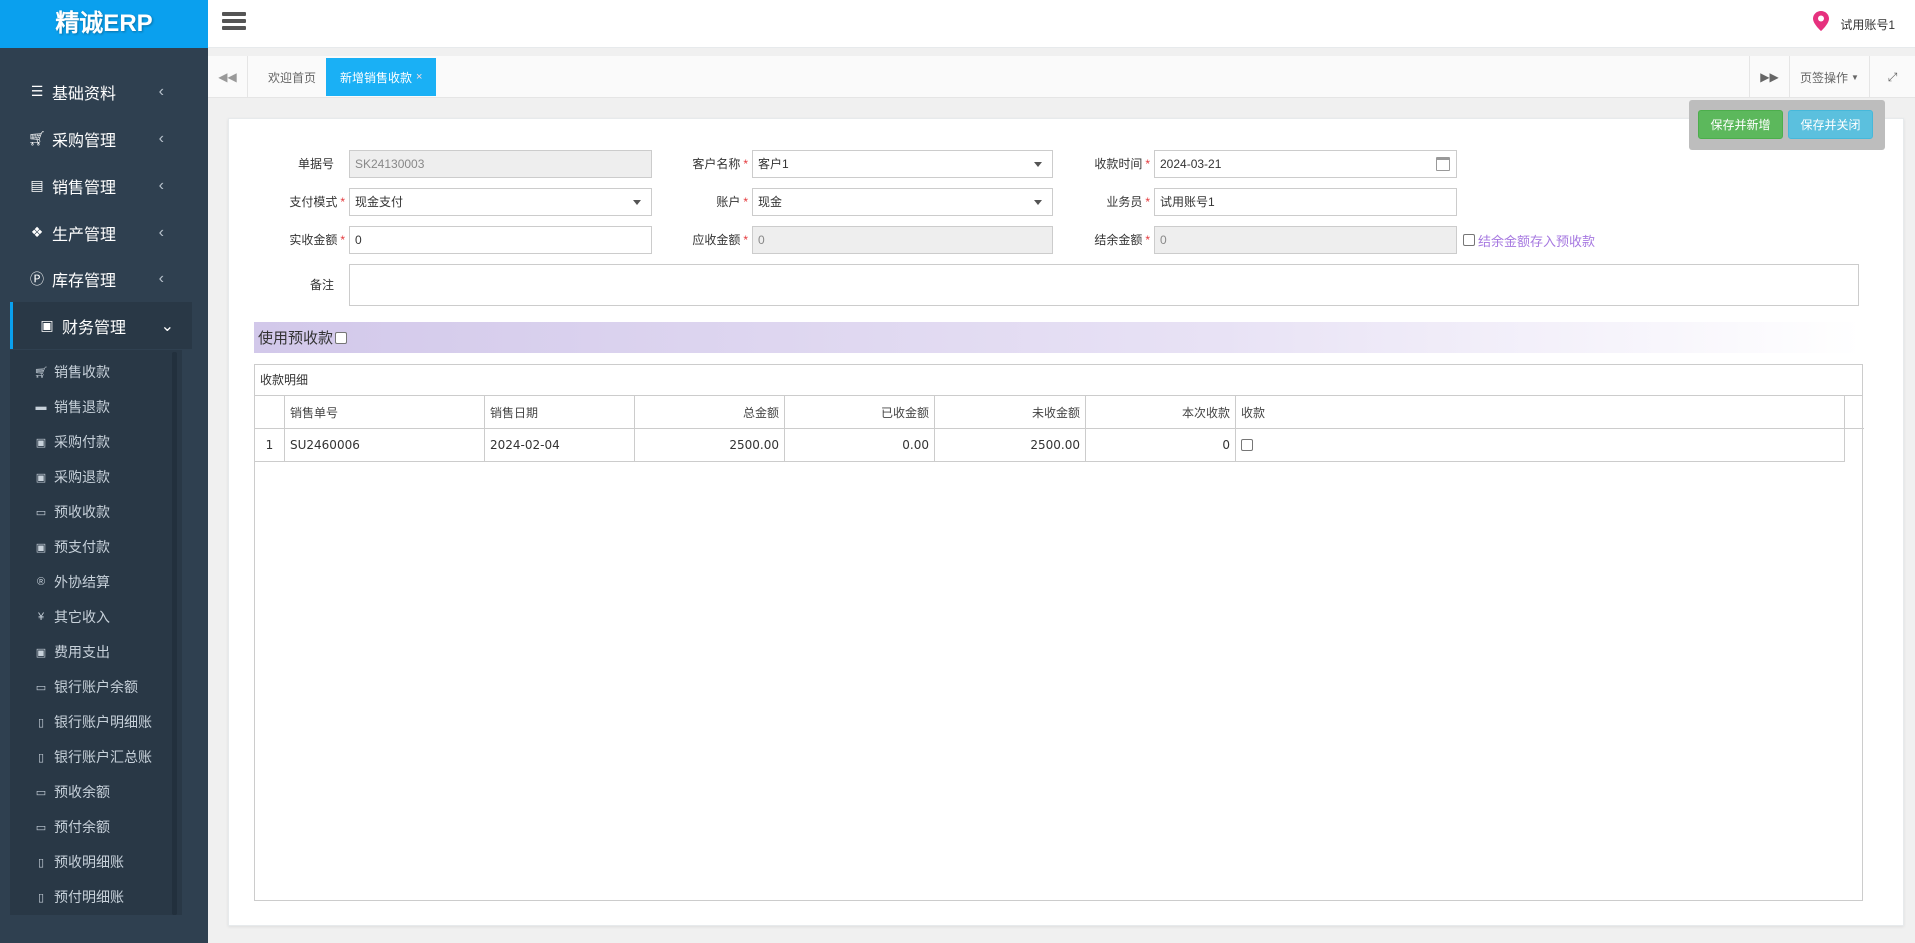  Describe the element at coordinates (89, 862) in the screenshot. I see `sidebar-subitem-label: 预收明细账` at that location.